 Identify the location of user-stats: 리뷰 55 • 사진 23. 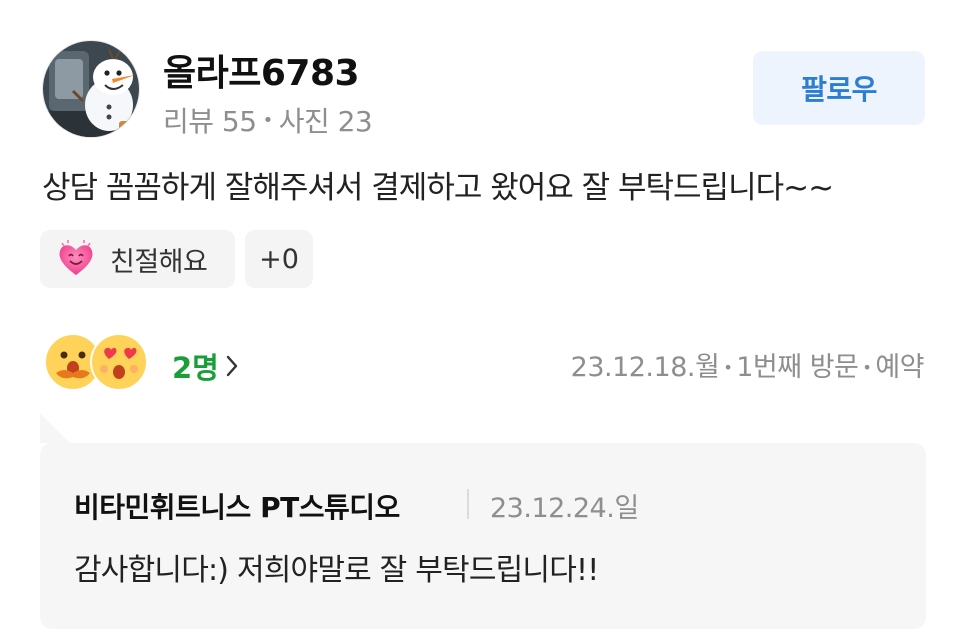
(268, 120).